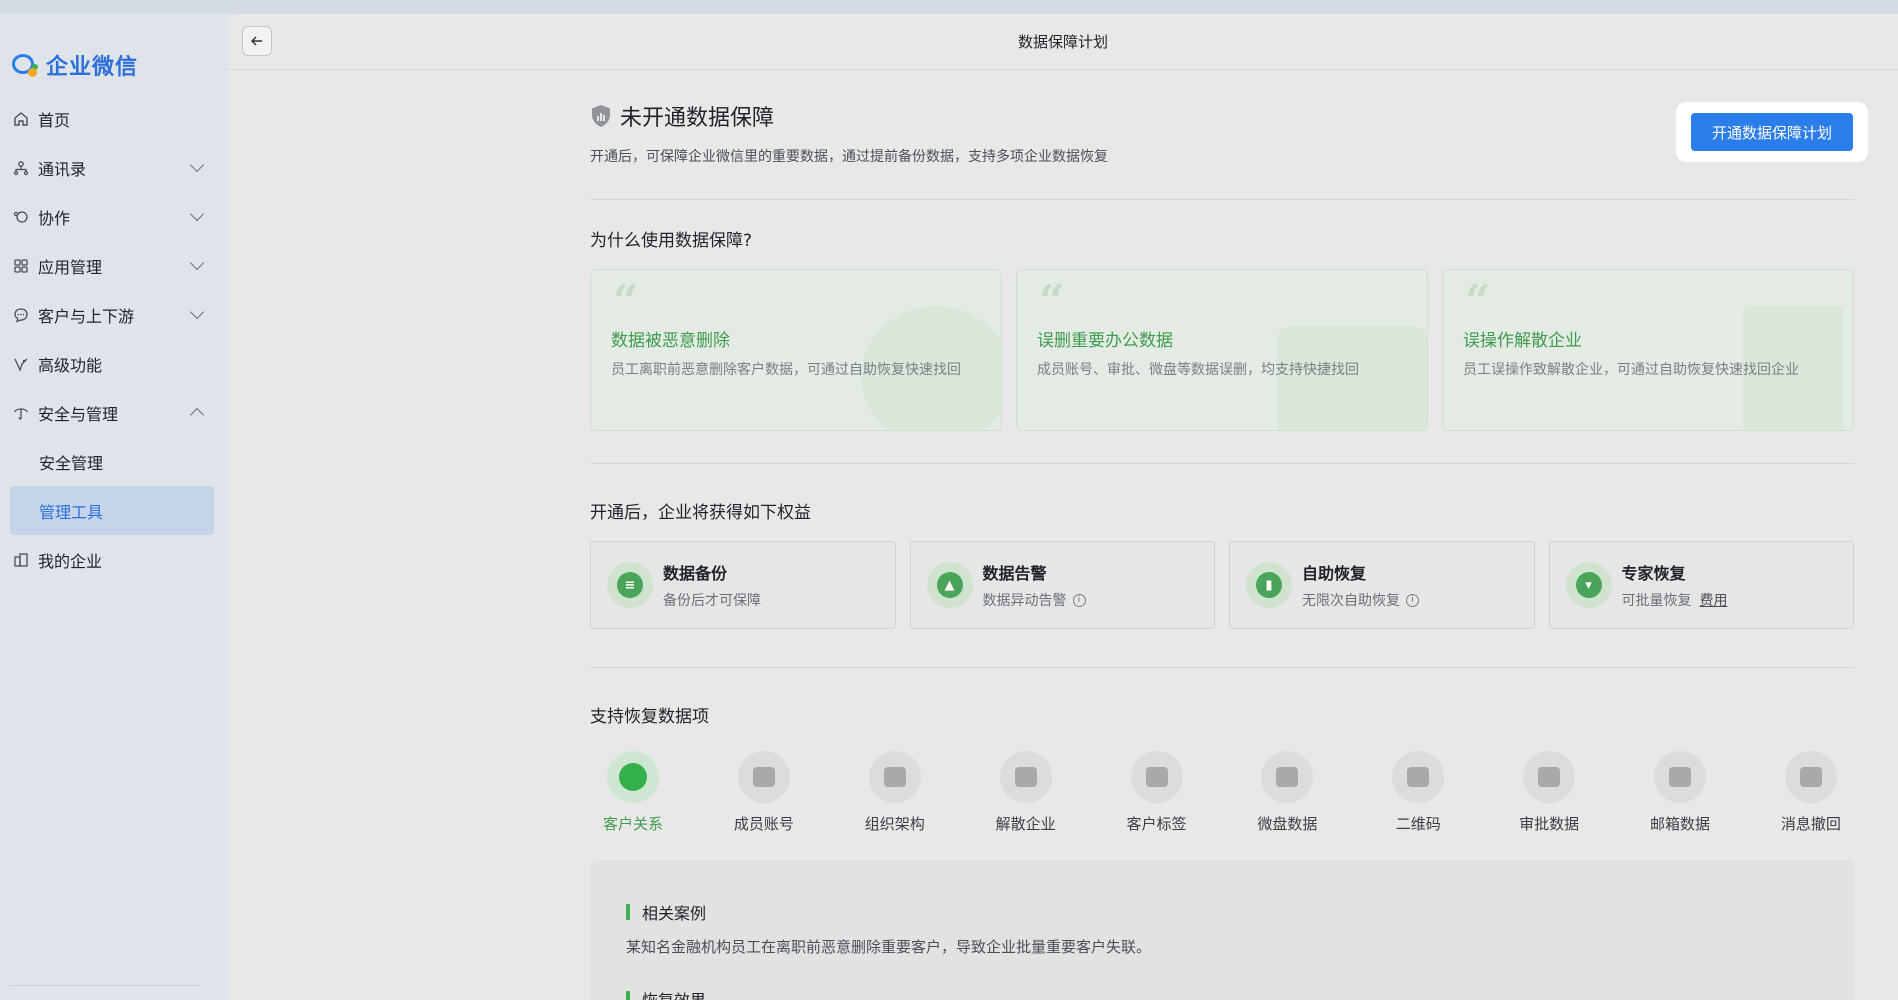 The height and width of the screenshot is (1000, 1898). I want to click on sidebar-divider, so click(105, 985).